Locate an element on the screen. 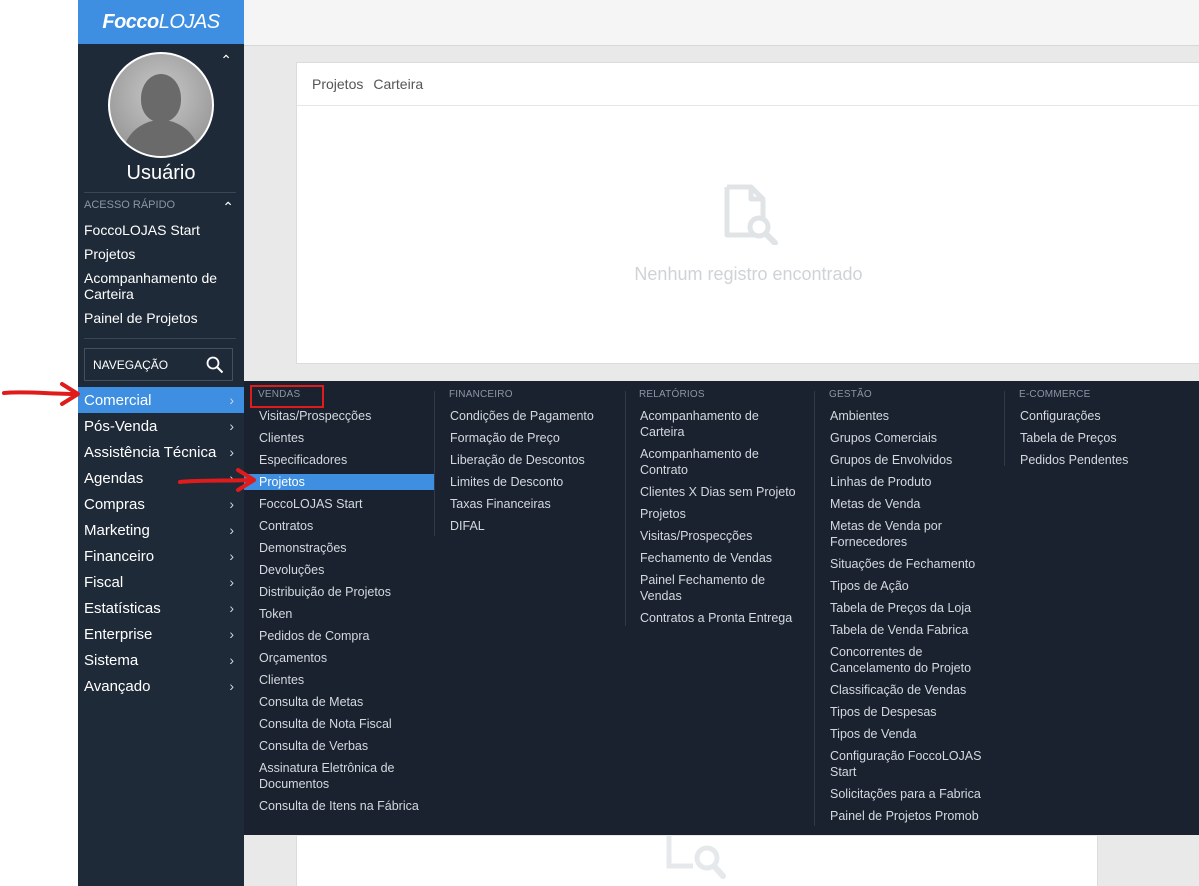 The width and height of the screenshot is (1199, 886). mega-item: Demonstrações is located at coordinates (339, 548).